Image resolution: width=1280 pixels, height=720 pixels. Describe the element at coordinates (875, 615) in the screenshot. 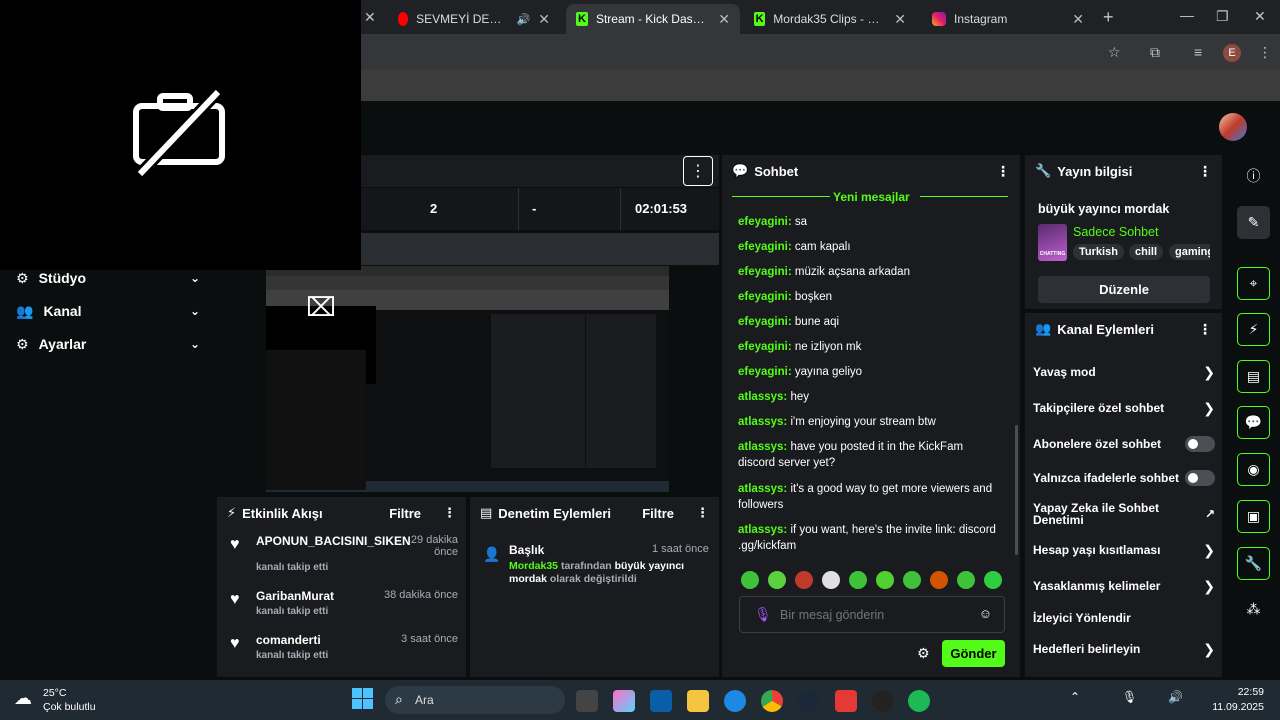

I see `chat-message-input` at that location.